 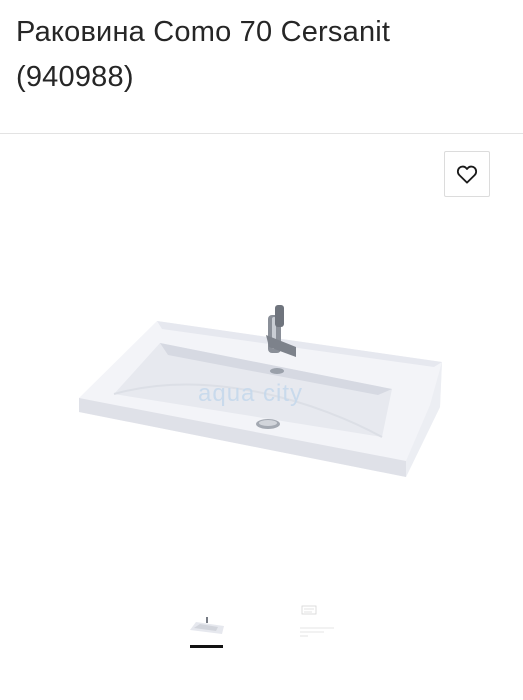 I want to click on thumbnail-drawing, so click(x=317, y=624).